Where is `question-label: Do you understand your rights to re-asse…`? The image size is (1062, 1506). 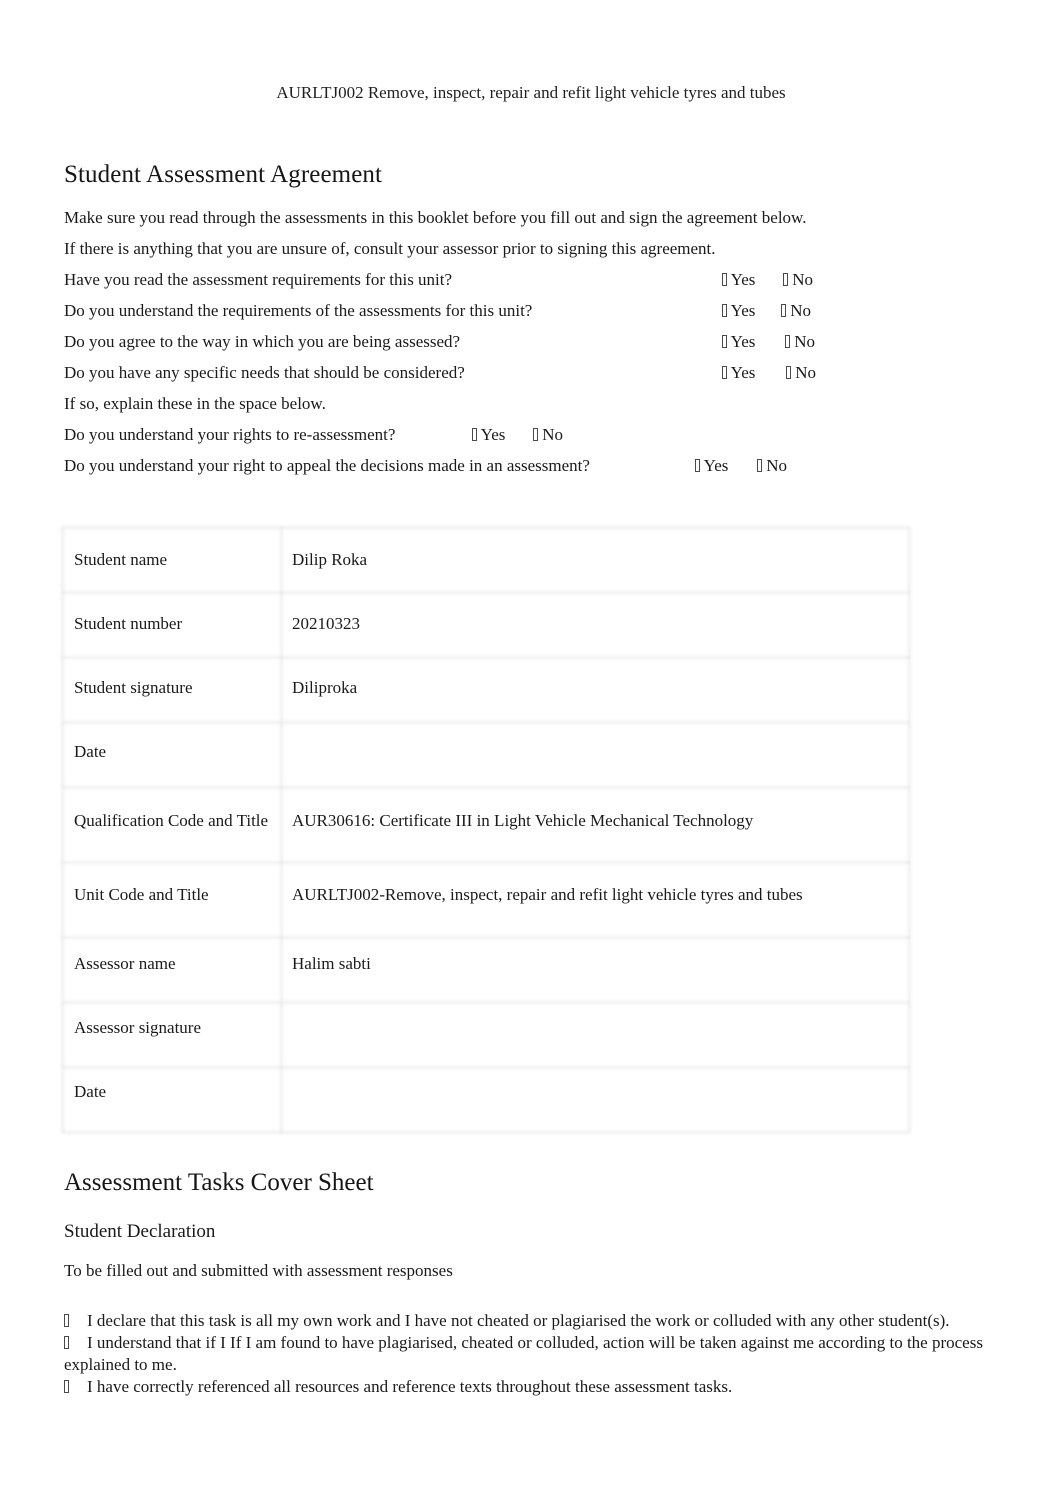 question-label: Do you understand your rights to re-asse… is located at coordinates (230, 434).